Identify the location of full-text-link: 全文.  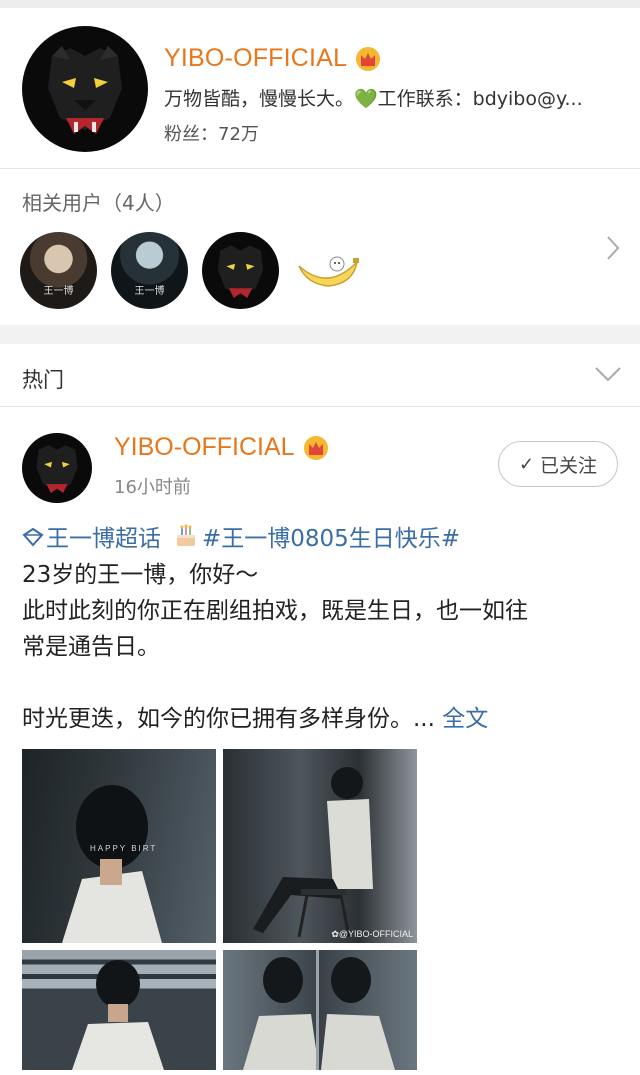
(465, 719).